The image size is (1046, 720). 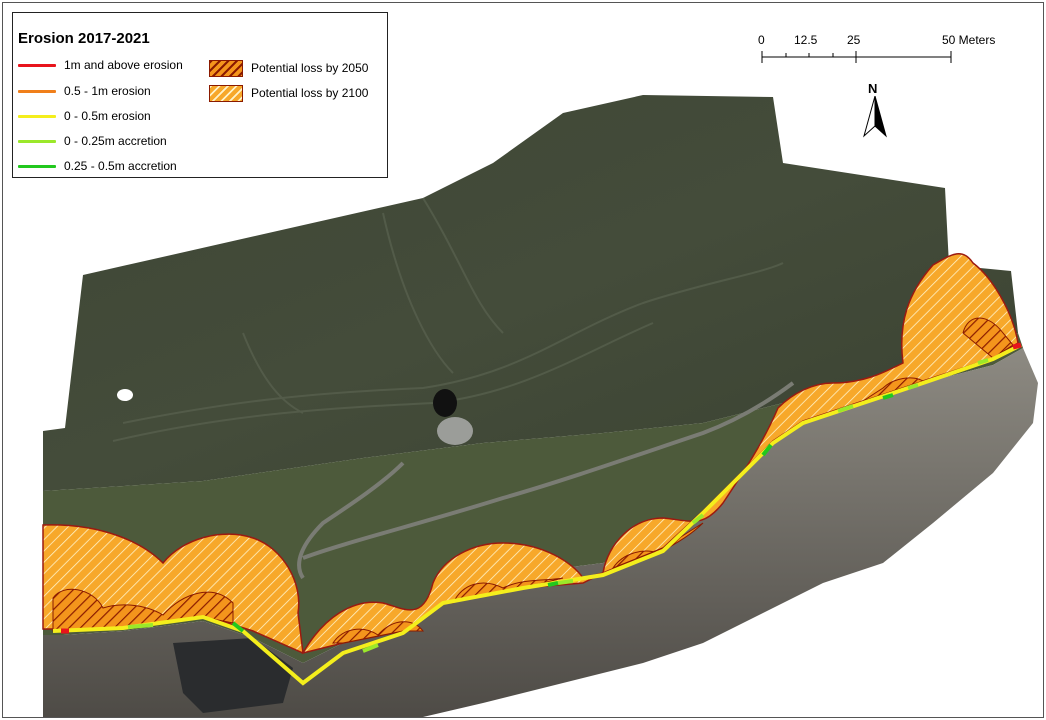 I want to click on legend-item-0.5-1m-erosion: 0.5 - 1m erosion, so click(x=84, y=91).